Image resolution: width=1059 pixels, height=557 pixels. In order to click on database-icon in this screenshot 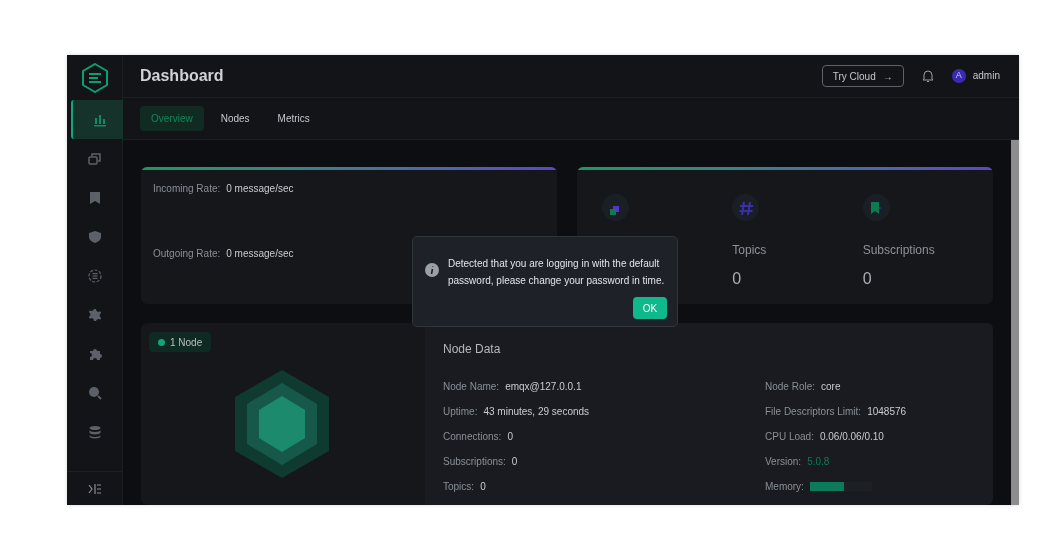, I will do `click(94, 431)`.